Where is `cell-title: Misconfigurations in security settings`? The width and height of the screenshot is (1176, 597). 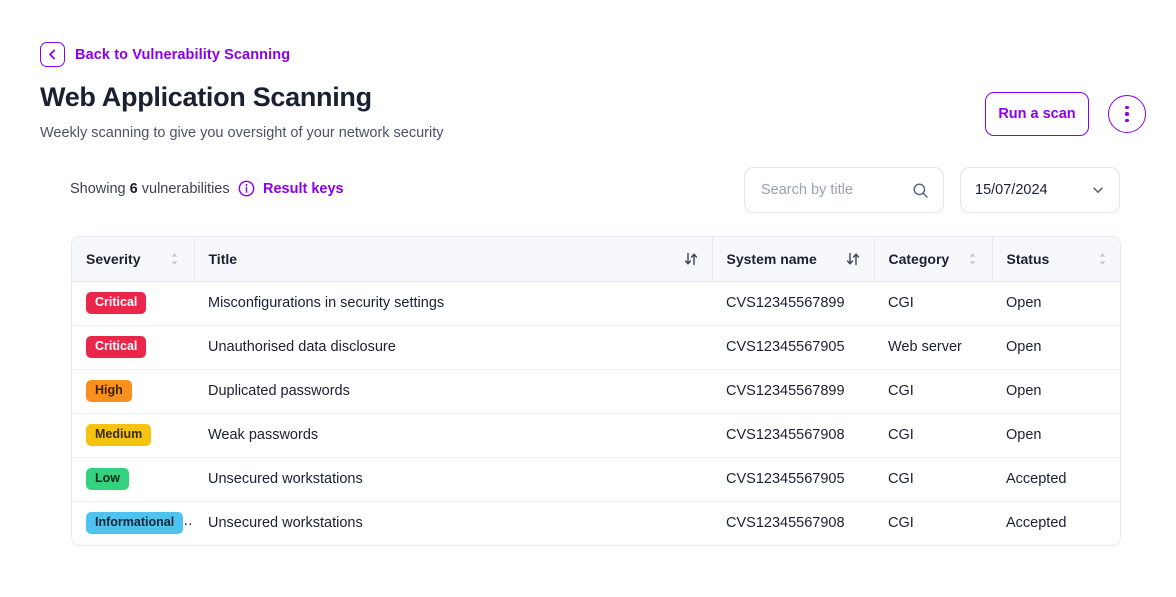
cell-title: Misconfigurations in security settings is located at coordinates (453, 303).